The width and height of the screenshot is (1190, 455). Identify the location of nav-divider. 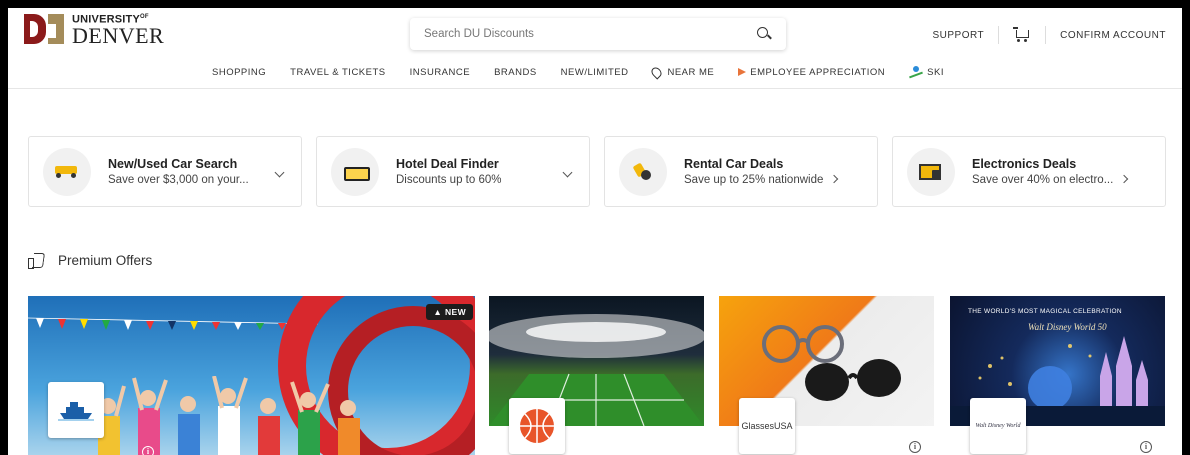
(595, 88).